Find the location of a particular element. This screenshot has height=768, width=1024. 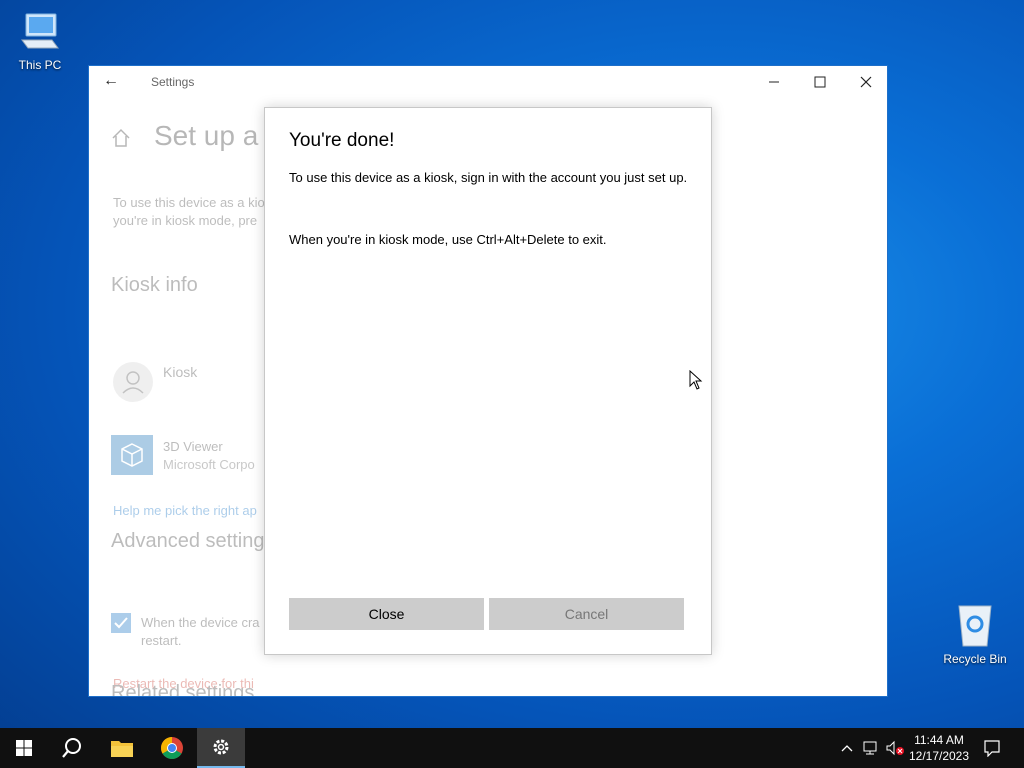

avatar is located at coordinates (133, 382).